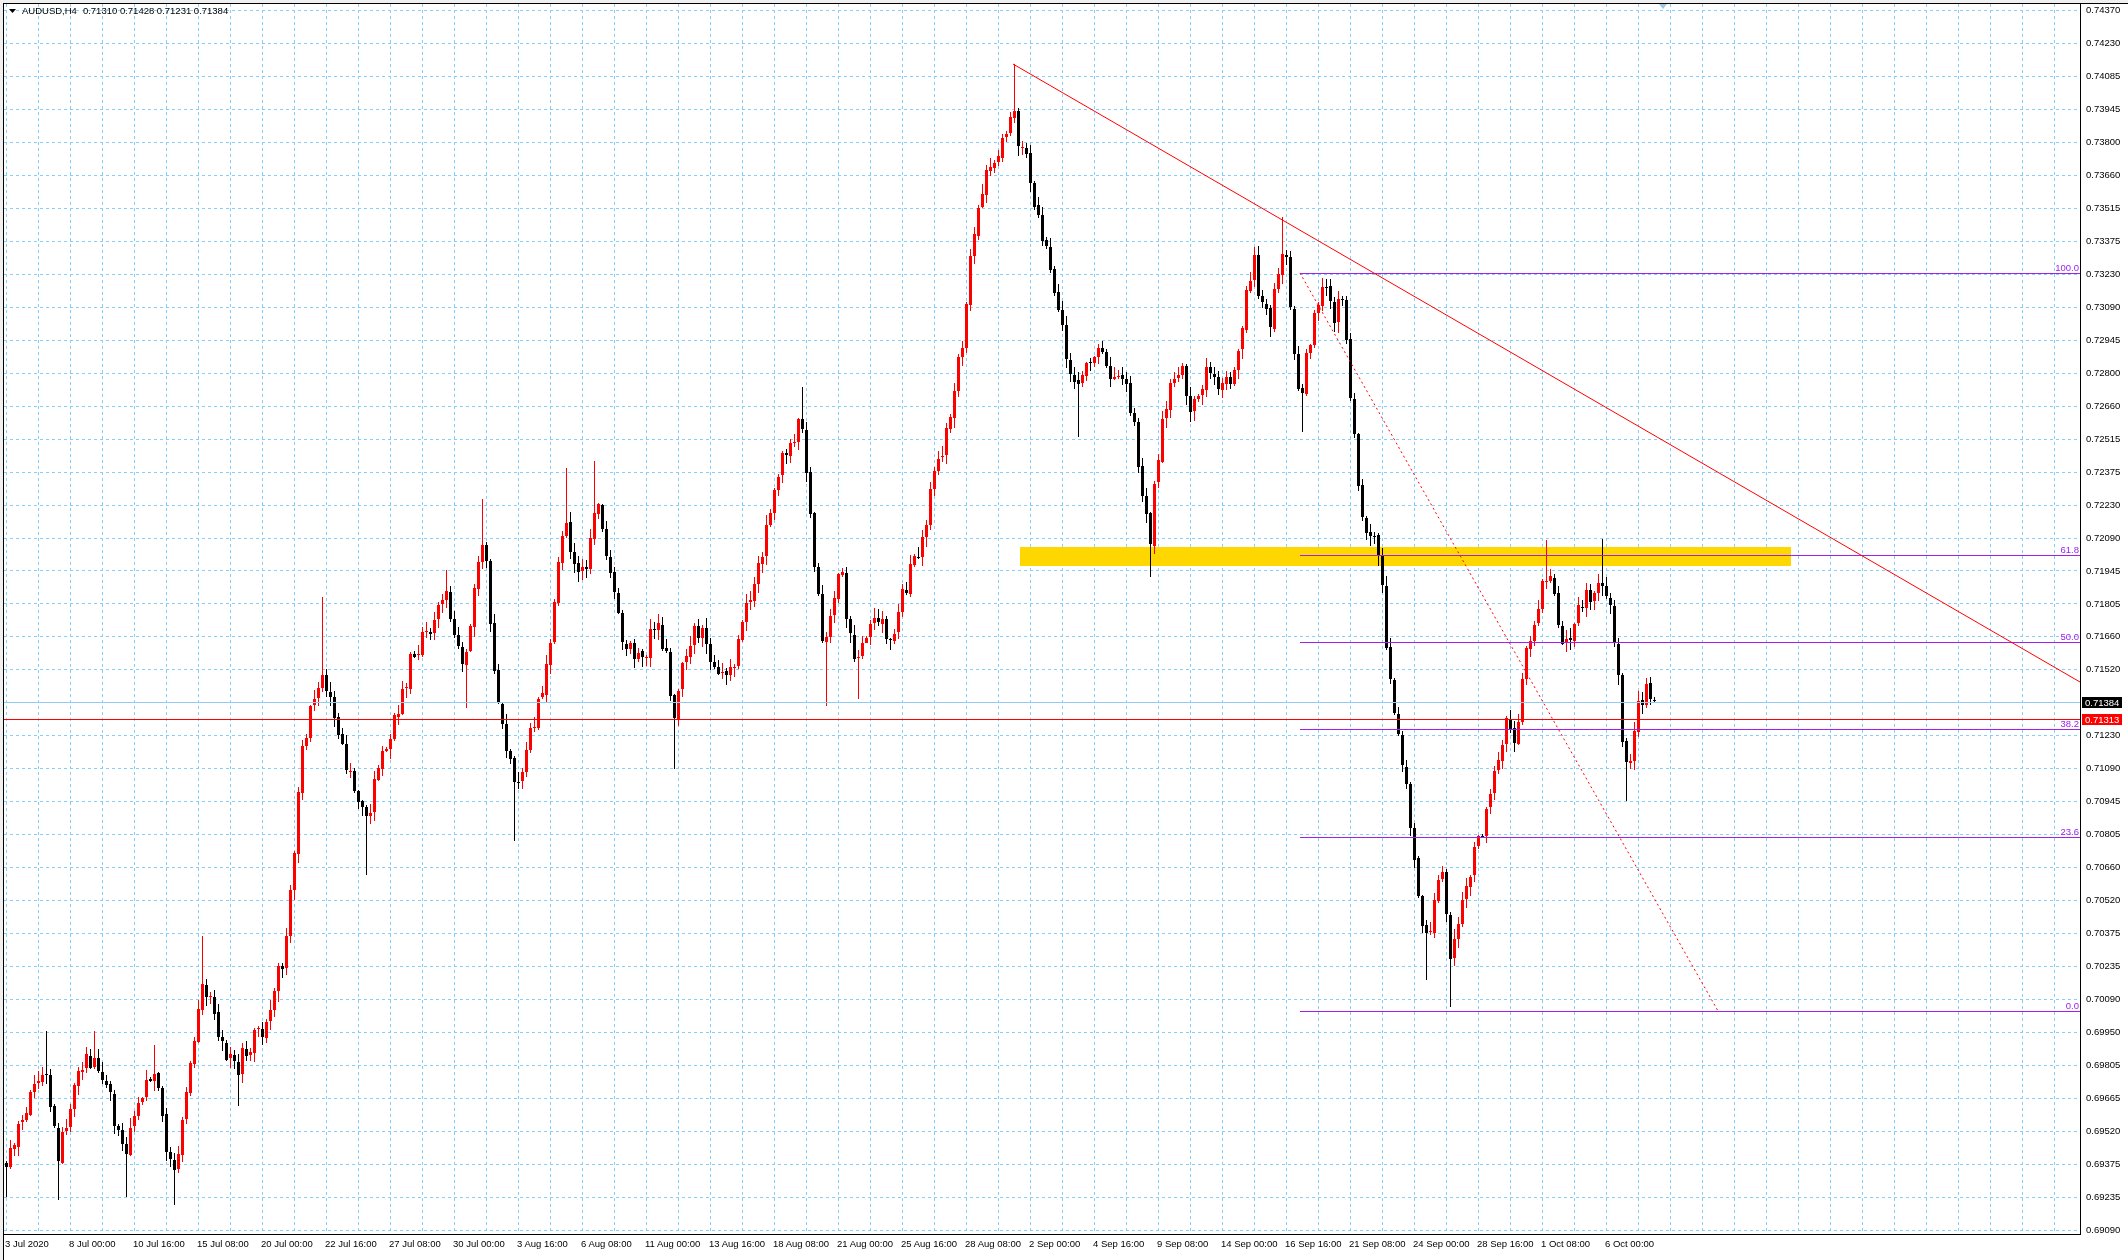 This screenshot has height=1260, width=2128. Describe the element at coordinates (1313, 1244) in the screenshot. I see `time-axis-label: 16 Sep 16:00` at that location.